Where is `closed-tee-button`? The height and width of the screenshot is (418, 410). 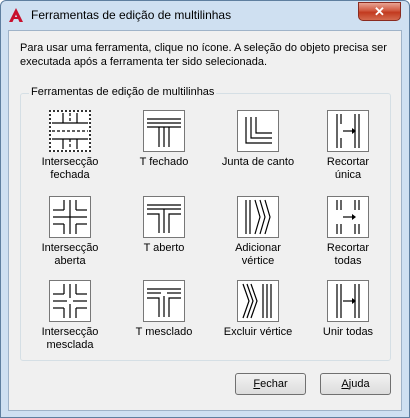 closed-tee-button is located at coordinates (164, 131).